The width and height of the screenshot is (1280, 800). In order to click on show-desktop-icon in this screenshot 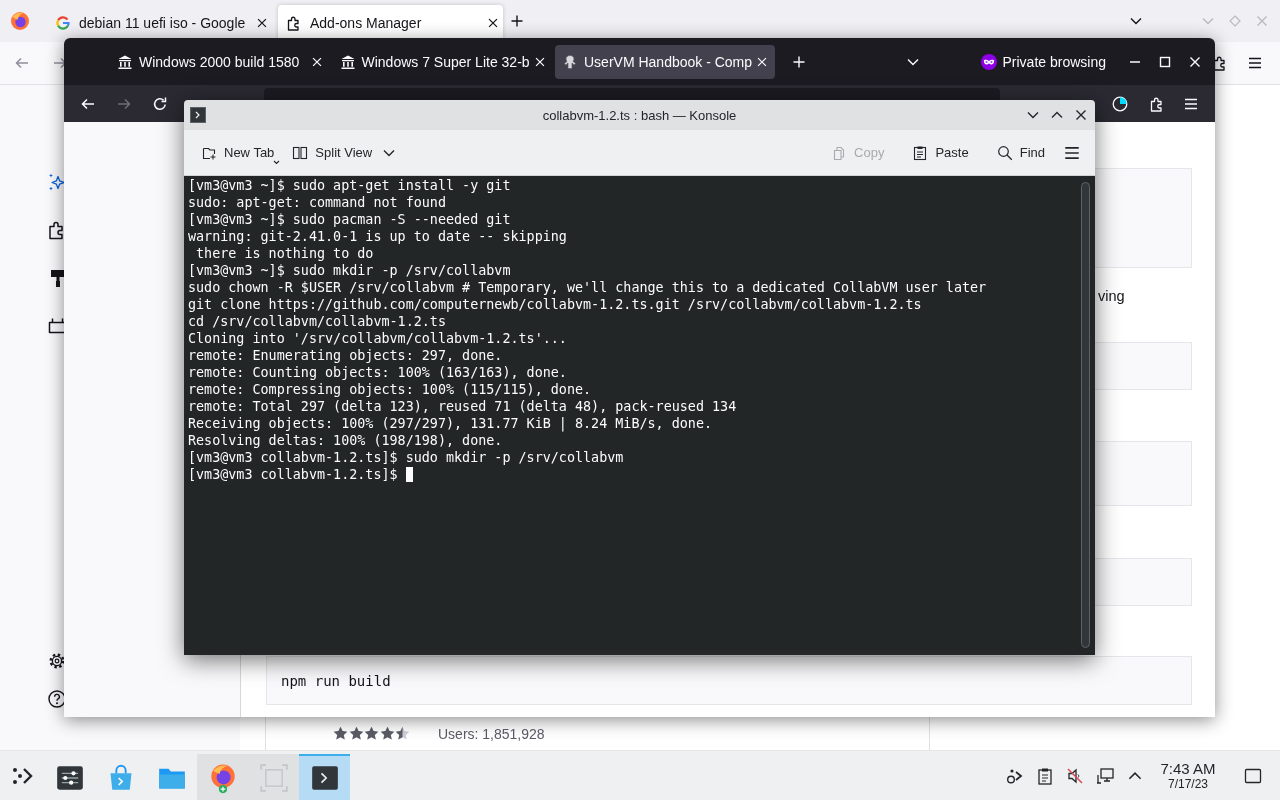, I will do `click(1253, 775)`.